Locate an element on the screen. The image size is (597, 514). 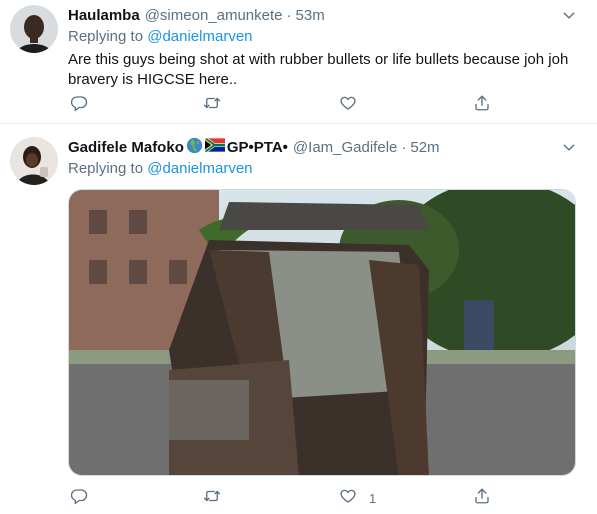
author-name: Gadifele Mafoko is located at coordinates (126, 147).